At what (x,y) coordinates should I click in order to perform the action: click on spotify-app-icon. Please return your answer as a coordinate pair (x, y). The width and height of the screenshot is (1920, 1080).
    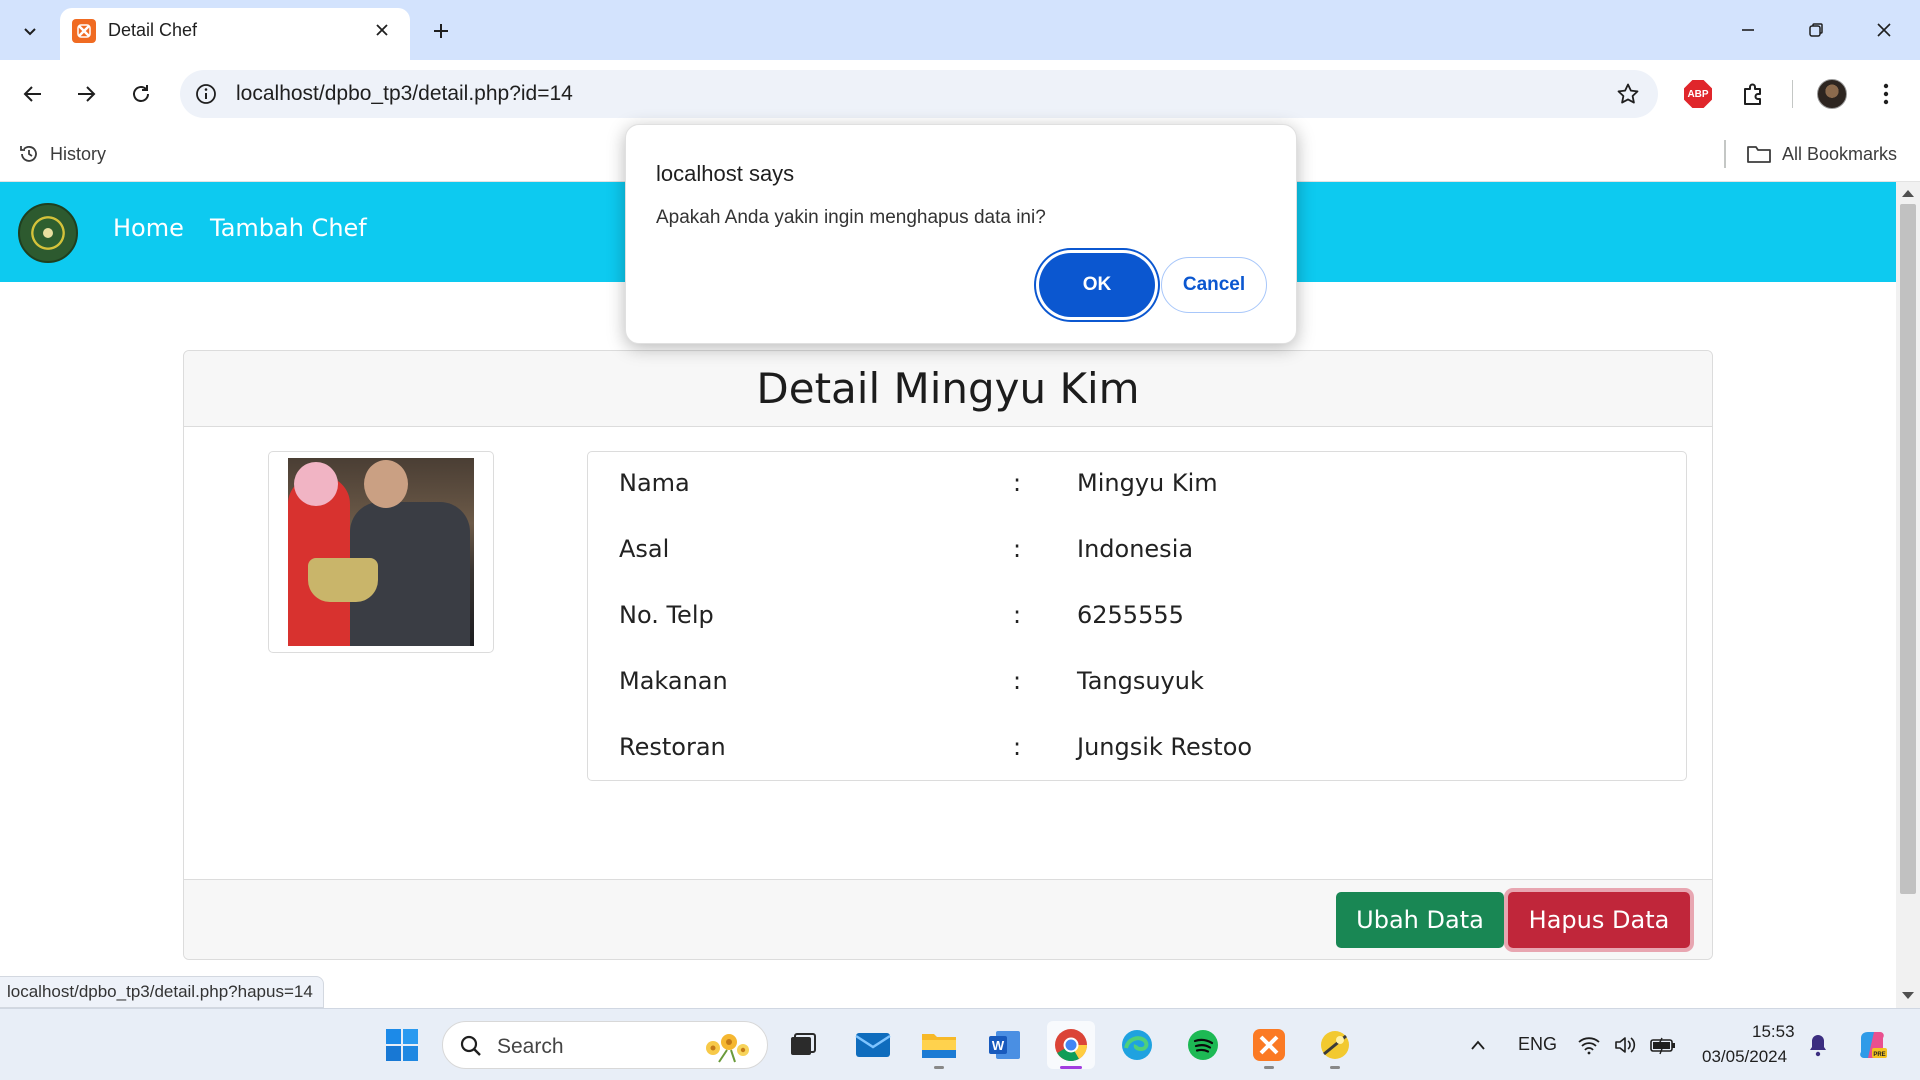
    Looking at the image, I should click on (1203, 1045).